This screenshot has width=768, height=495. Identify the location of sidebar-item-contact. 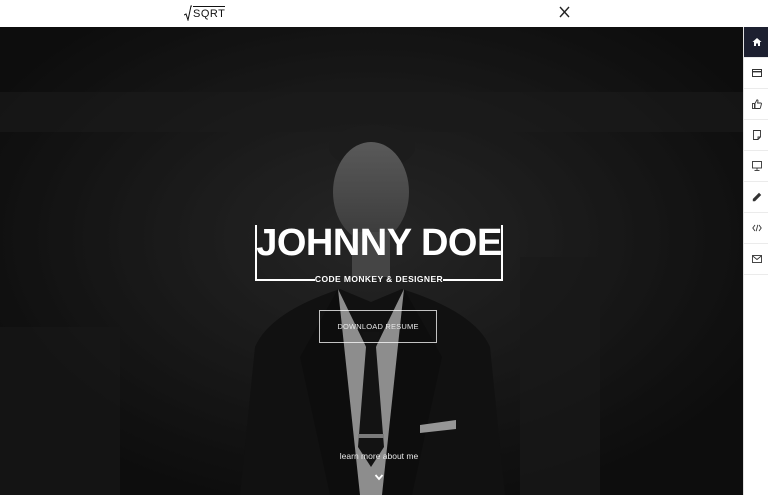
(756, 259).